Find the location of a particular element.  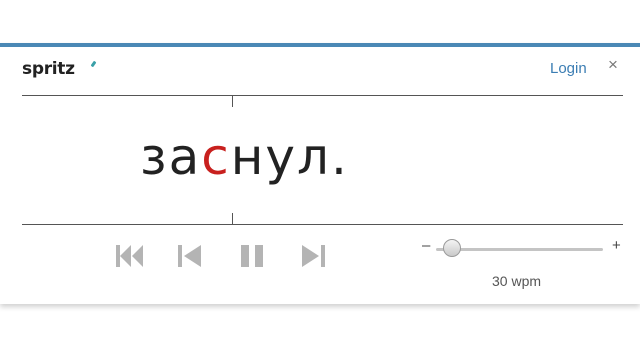

speed-value-label: 30 wpm is located at coordinates (517, 281).